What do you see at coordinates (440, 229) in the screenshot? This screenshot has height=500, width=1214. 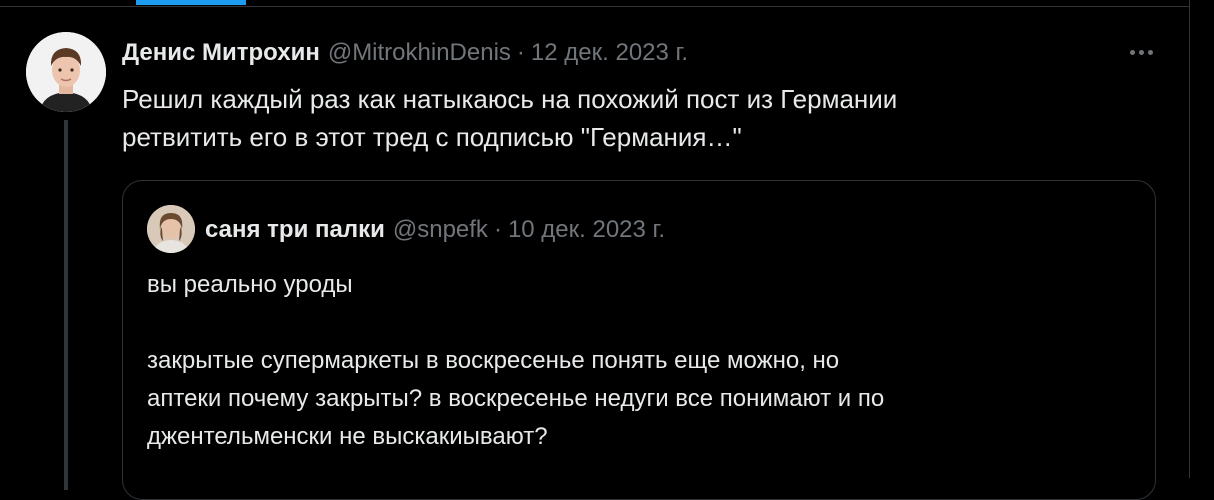 I see `quote-author-handle: @snpefk` at bounding box center [440, 229].